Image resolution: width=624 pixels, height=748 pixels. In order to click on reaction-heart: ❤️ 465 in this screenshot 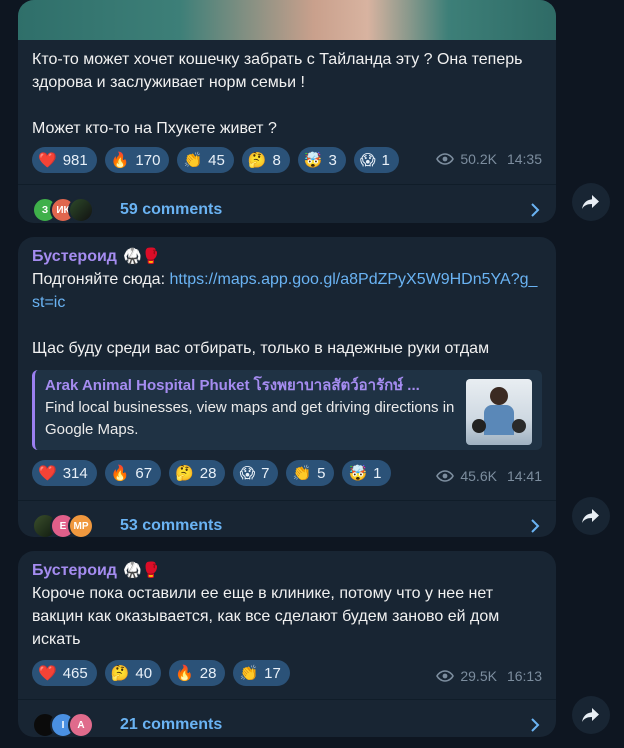, I will do `click(64, 673)`.